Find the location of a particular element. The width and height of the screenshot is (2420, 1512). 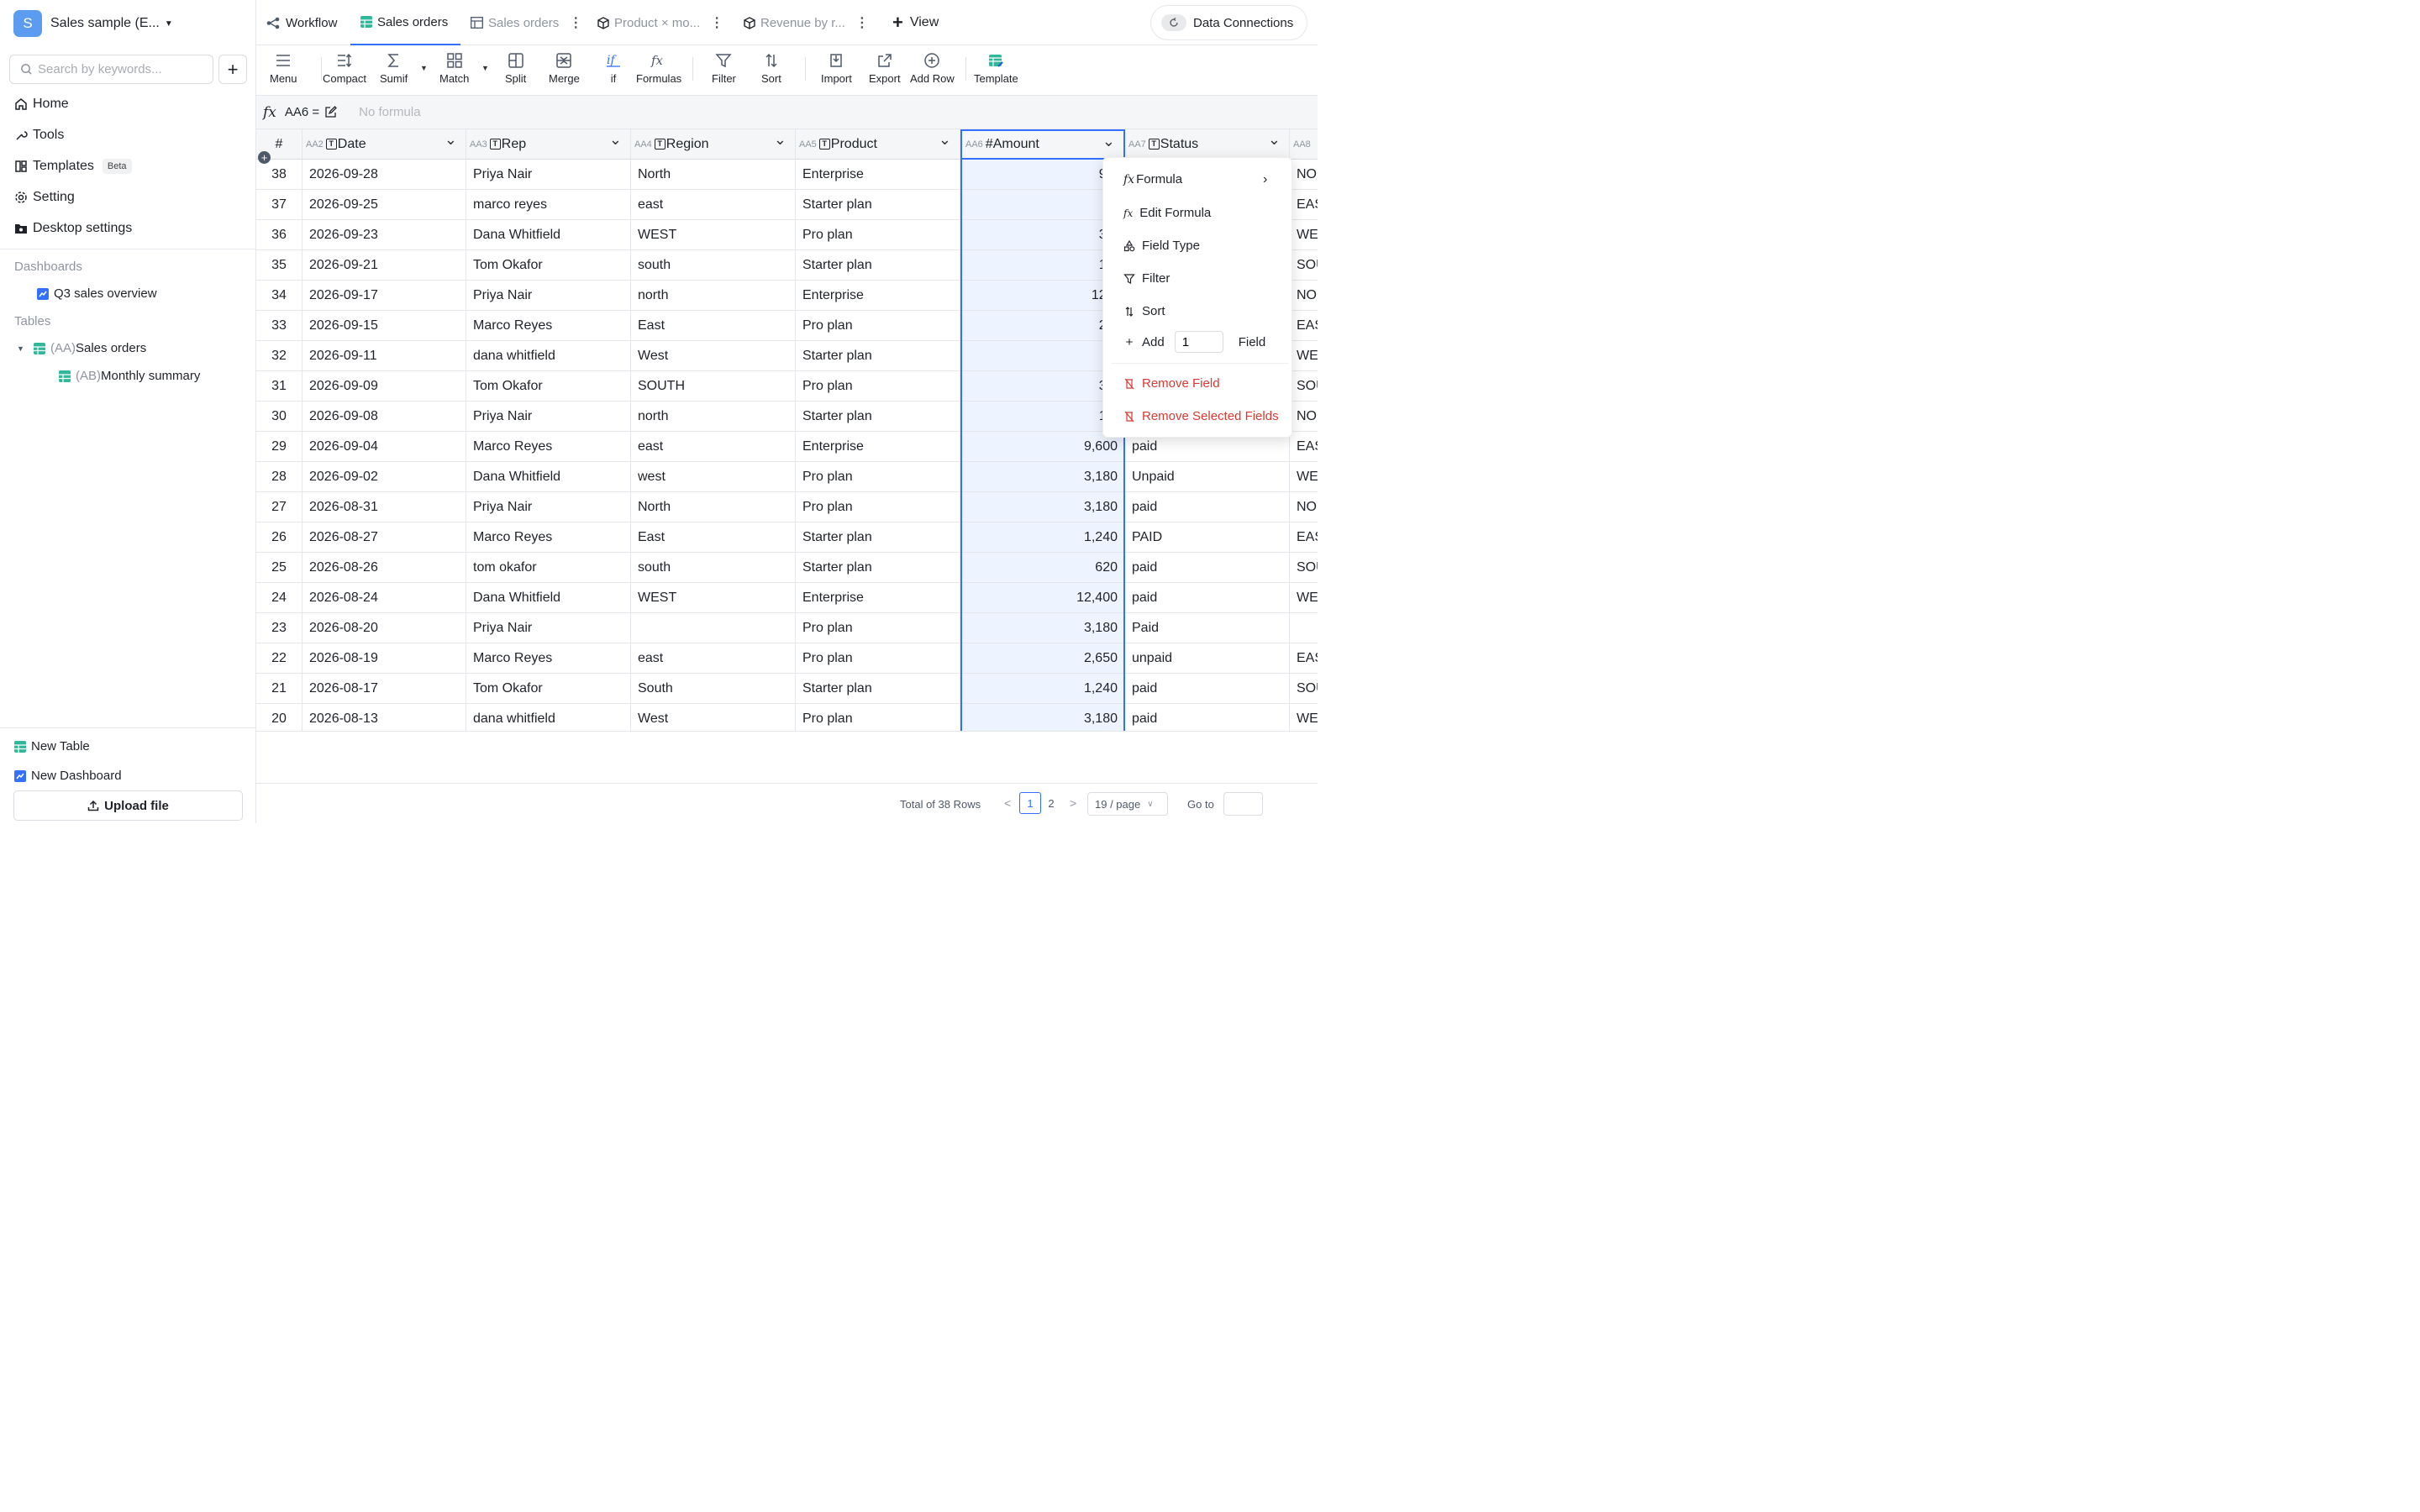

formulas-button: fx Formulas is located at coordinates (658, 68).